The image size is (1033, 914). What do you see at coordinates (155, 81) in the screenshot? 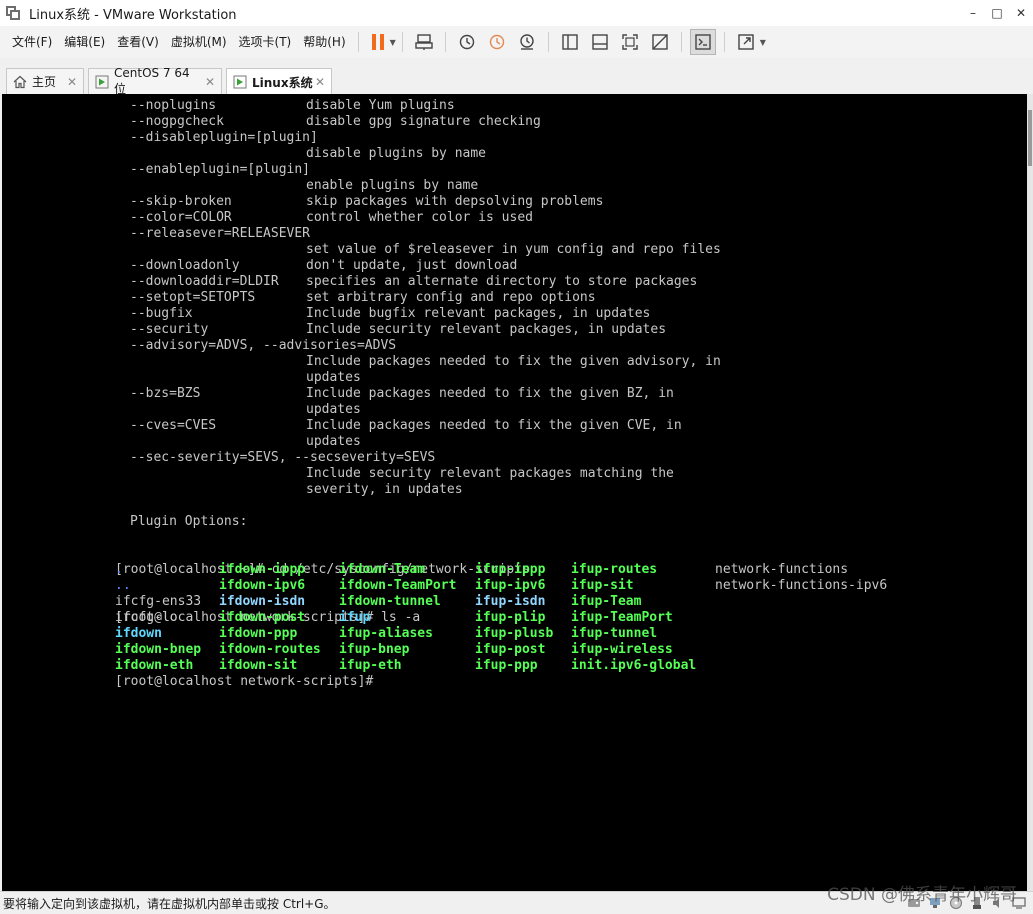
I see `tab-centos: CentOS 7 64 位 ✕` at bounding box center [155, 81].